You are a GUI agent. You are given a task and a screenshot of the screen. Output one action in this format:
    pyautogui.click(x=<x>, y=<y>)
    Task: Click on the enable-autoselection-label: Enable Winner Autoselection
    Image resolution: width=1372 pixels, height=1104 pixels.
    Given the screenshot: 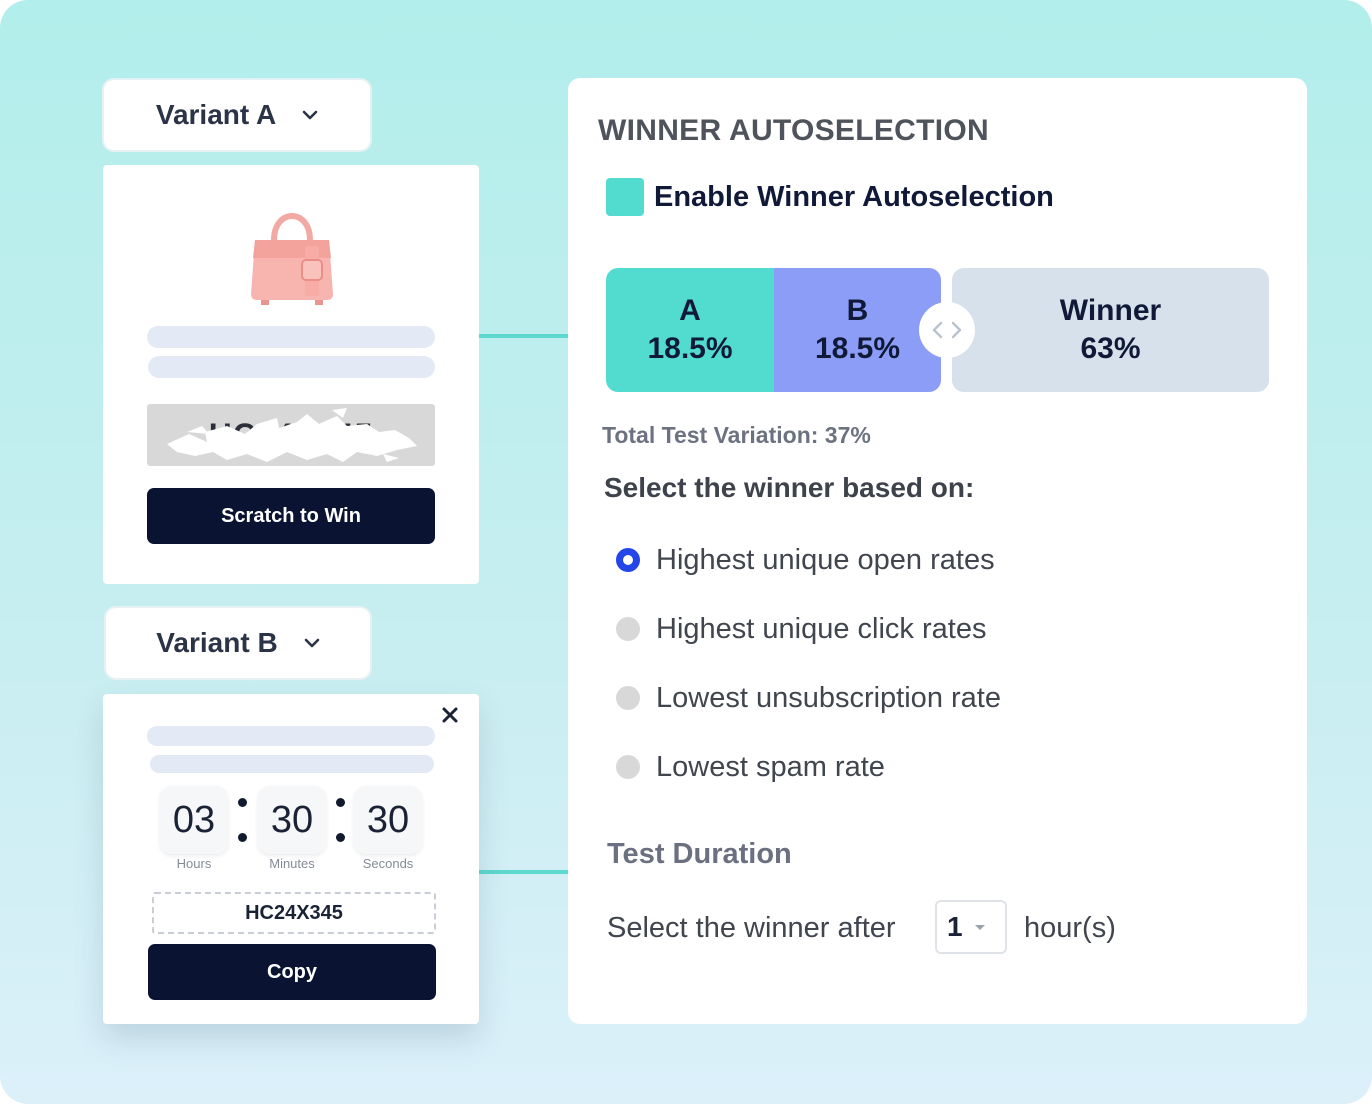 What is the action you would take?
    pyautogui.click(x=854, y=197)
    